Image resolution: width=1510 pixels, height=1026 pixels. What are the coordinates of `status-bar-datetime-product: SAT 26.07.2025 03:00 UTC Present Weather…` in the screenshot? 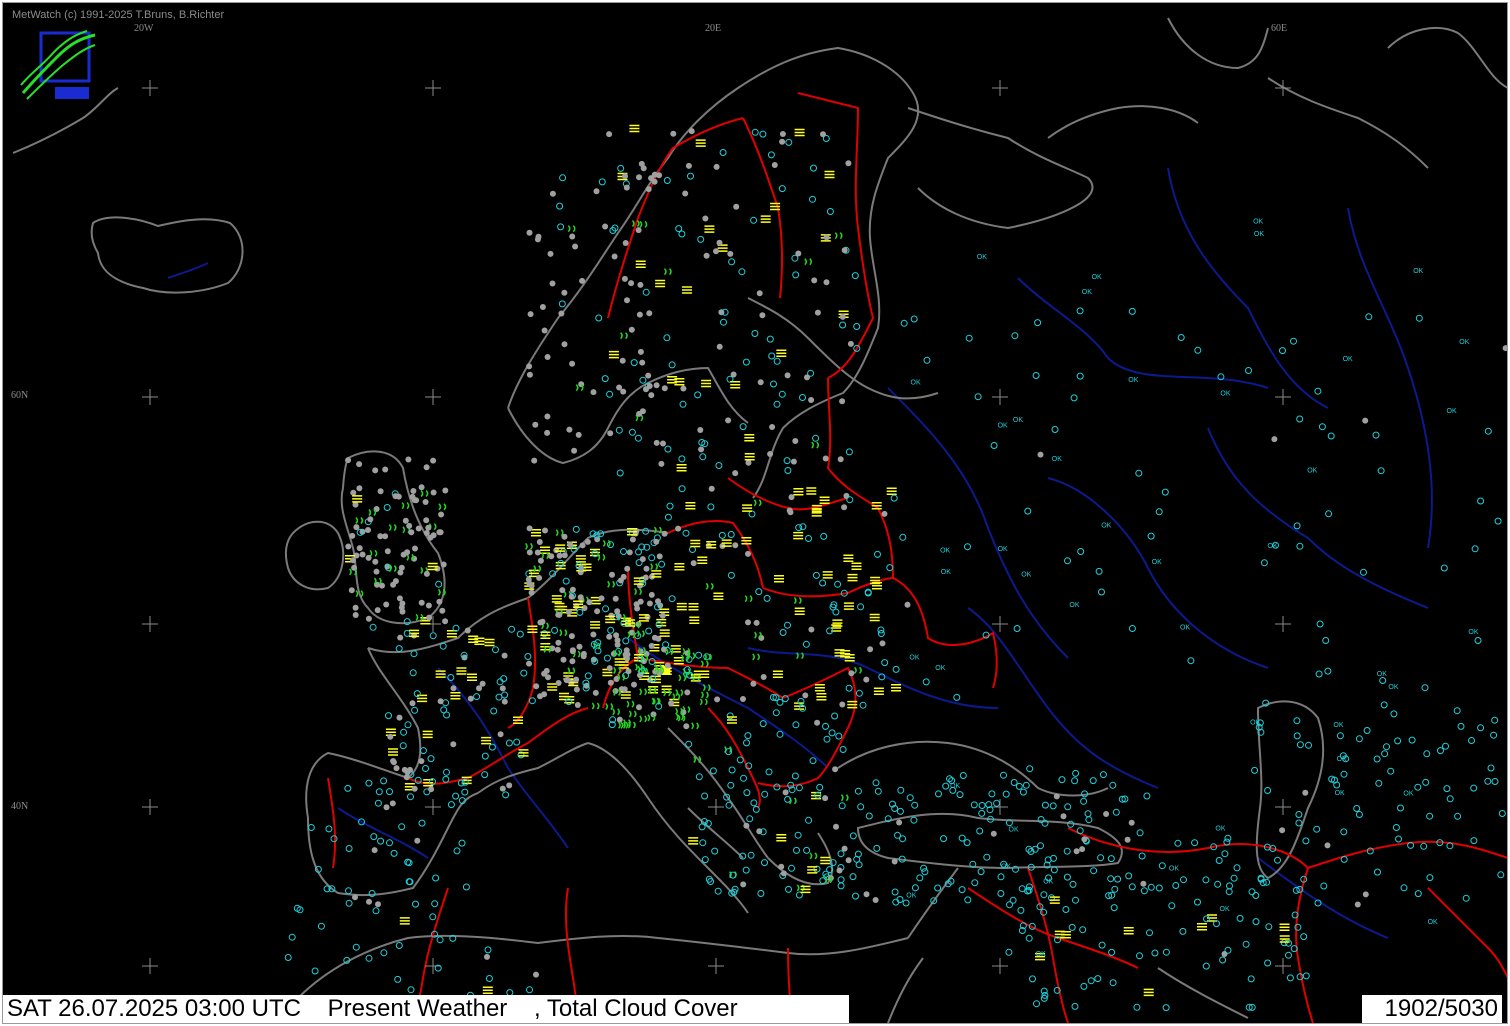 It's located at (426, 1009).